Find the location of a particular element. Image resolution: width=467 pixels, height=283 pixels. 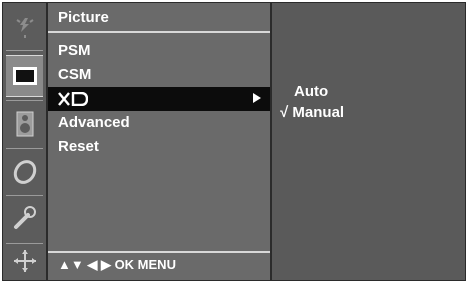

menu-item-xd is located at coordinates (159, 99).